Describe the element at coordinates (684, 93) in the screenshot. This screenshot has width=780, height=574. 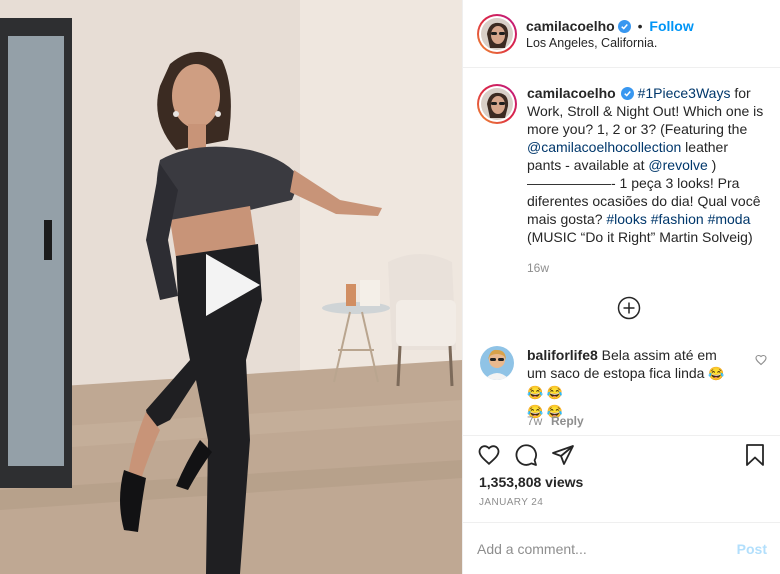
I see `hashtag-link: #1Piece3Ways` at that location.